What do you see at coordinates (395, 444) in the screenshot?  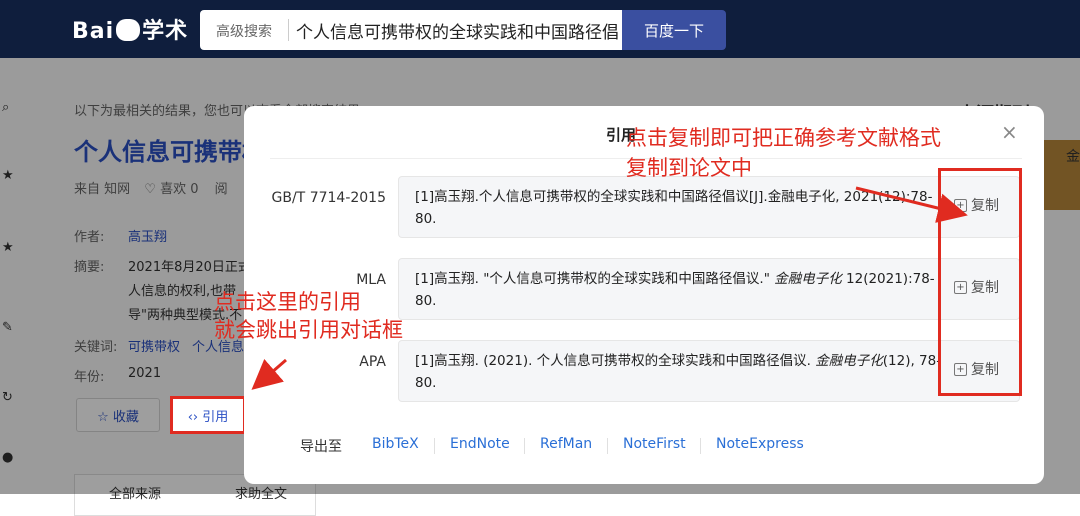 I see `export-bibtex-link: BibTeX` at bounding box center [395, 444].